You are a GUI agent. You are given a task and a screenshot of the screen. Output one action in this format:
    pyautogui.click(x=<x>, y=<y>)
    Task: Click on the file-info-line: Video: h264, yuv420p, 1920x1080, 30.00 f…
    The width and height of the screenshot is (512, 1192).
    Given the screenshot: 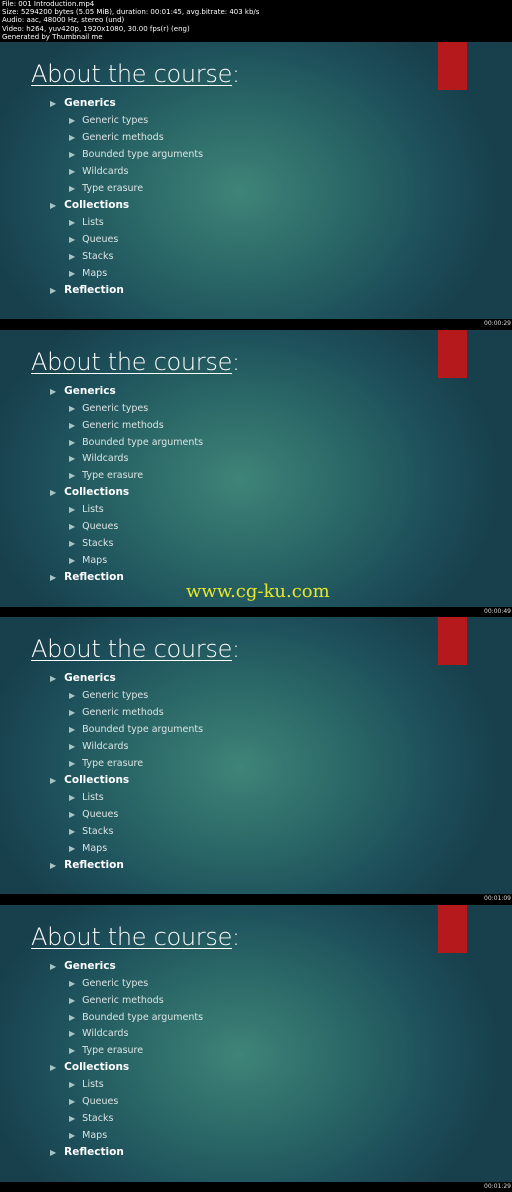 What is the action you would take?
    pyautogui.click(x=96, y=28)
    